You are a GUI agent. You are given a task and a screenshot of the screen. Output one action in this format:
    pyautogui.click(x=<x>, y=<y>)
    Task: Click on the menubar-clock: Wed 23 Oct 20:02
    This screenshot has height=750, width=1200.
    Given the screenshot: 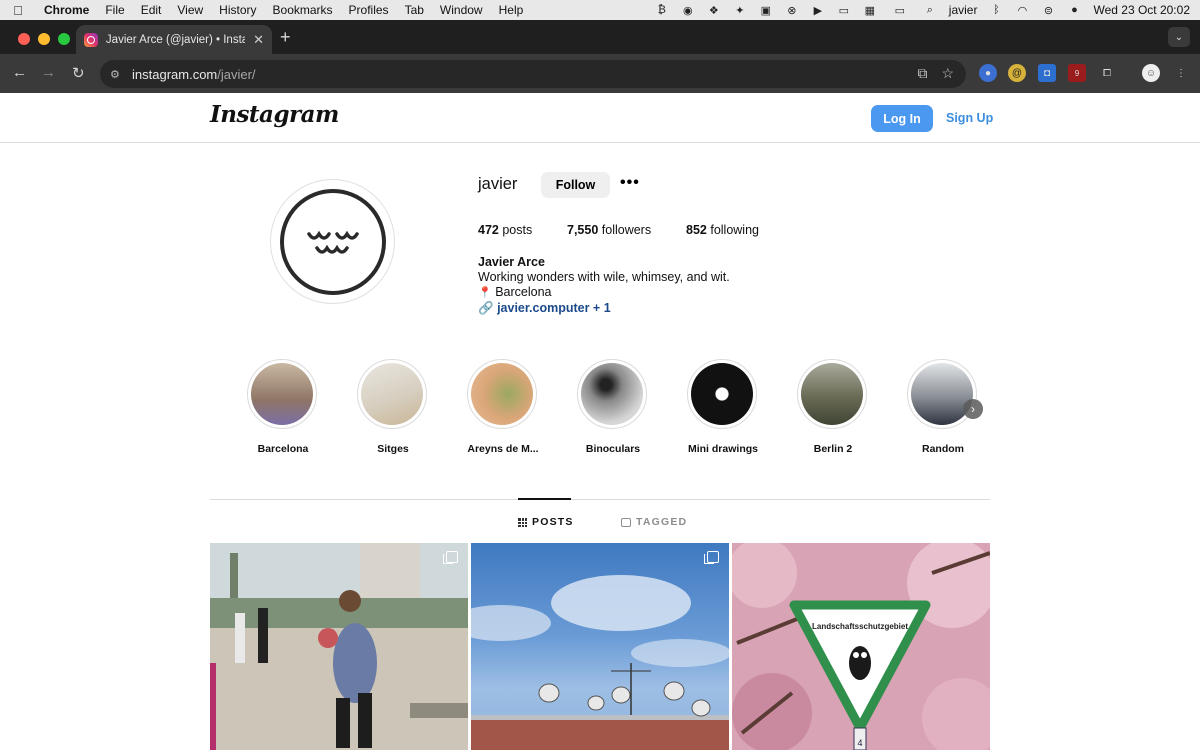 What is the action you would take?
    pyautogui.click(x=1141, y=10)
    